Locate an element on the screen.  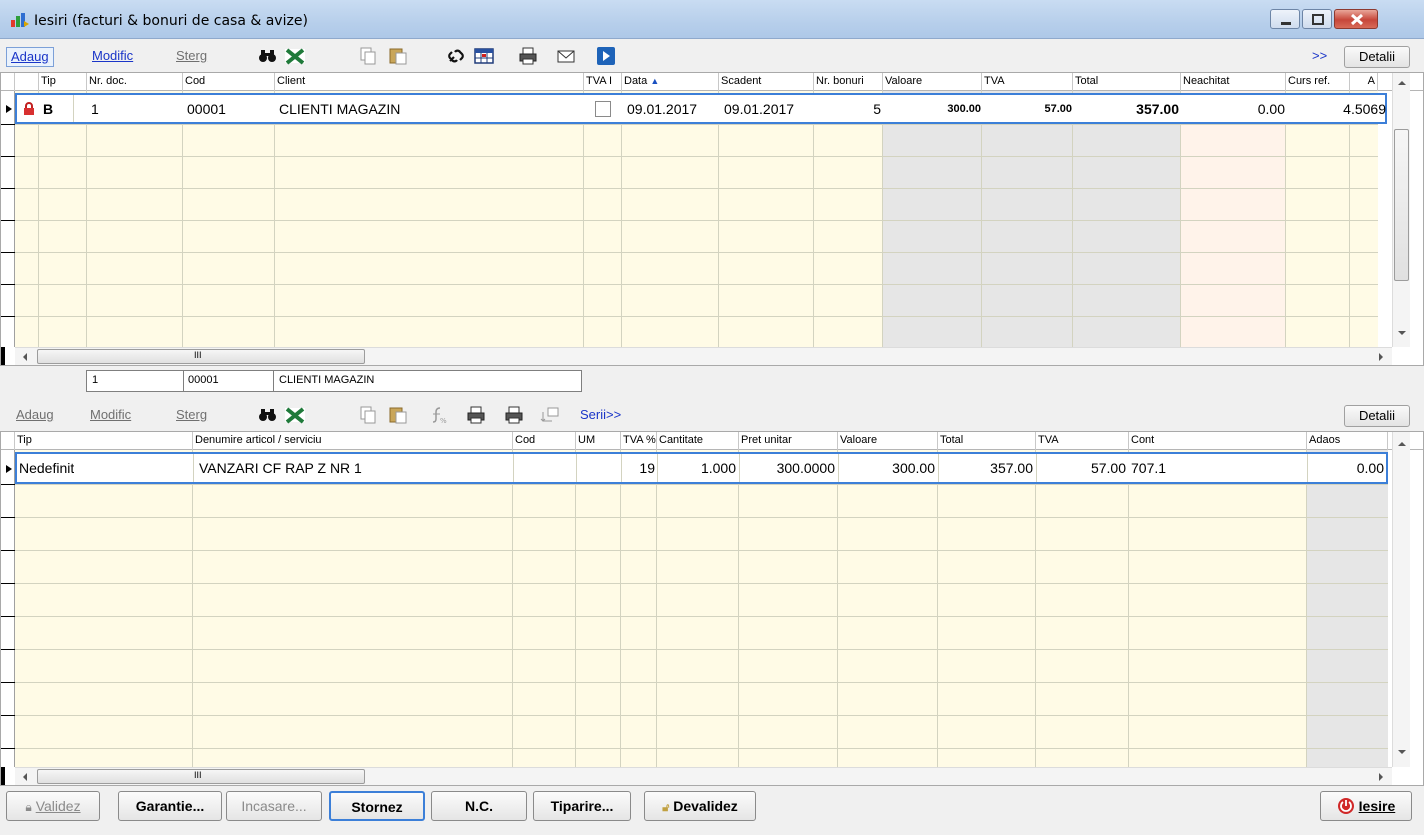
close-window-button is located at coordinates (1356, 19).